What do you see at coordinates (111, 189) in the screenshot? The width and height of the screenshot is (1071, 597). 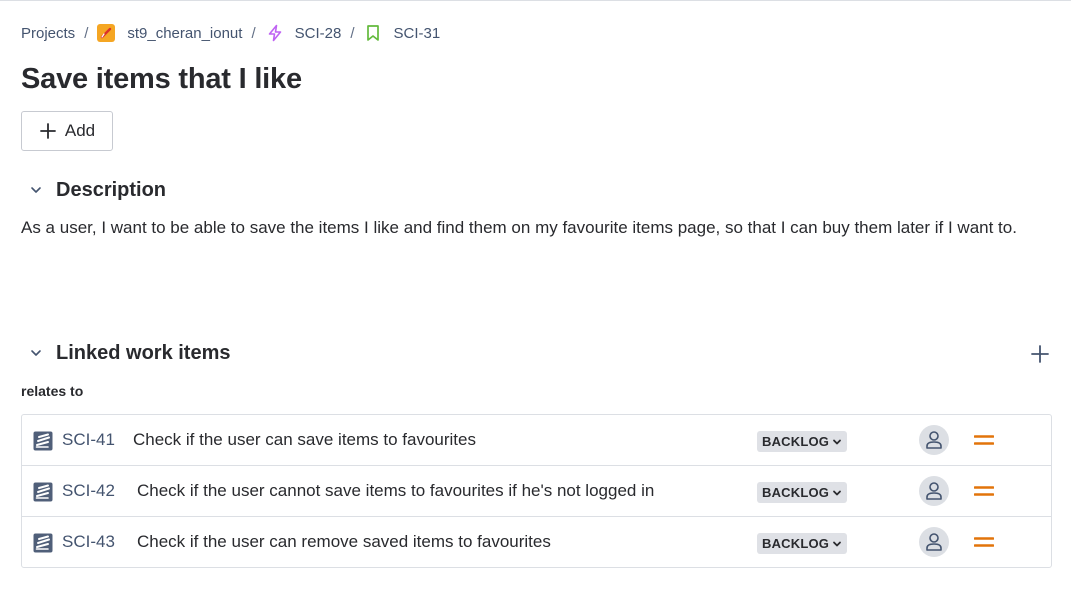 I see `description-heading: Description` at bounding box center [111, 189].